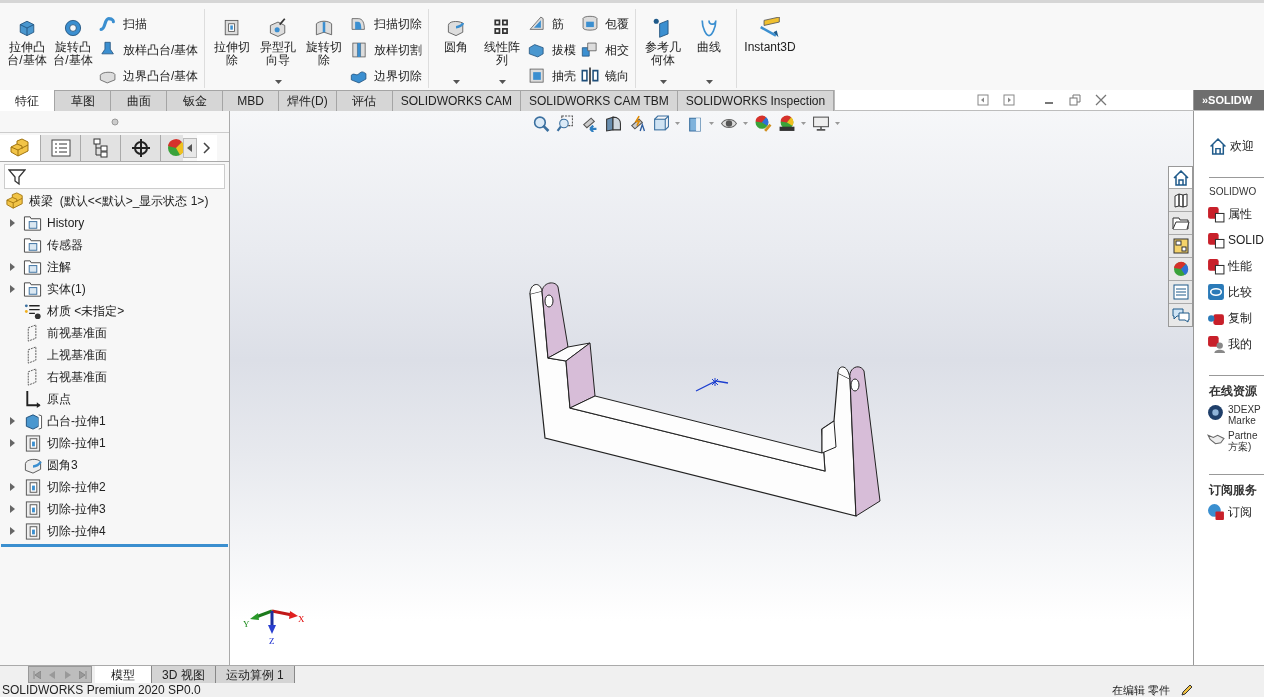 This screenshot has height=697, width=1264. What do you see at coordinates (255, 674) in the screenshot?
I see `model-tab: 运动算例 1` at bounding box center [255, 674].